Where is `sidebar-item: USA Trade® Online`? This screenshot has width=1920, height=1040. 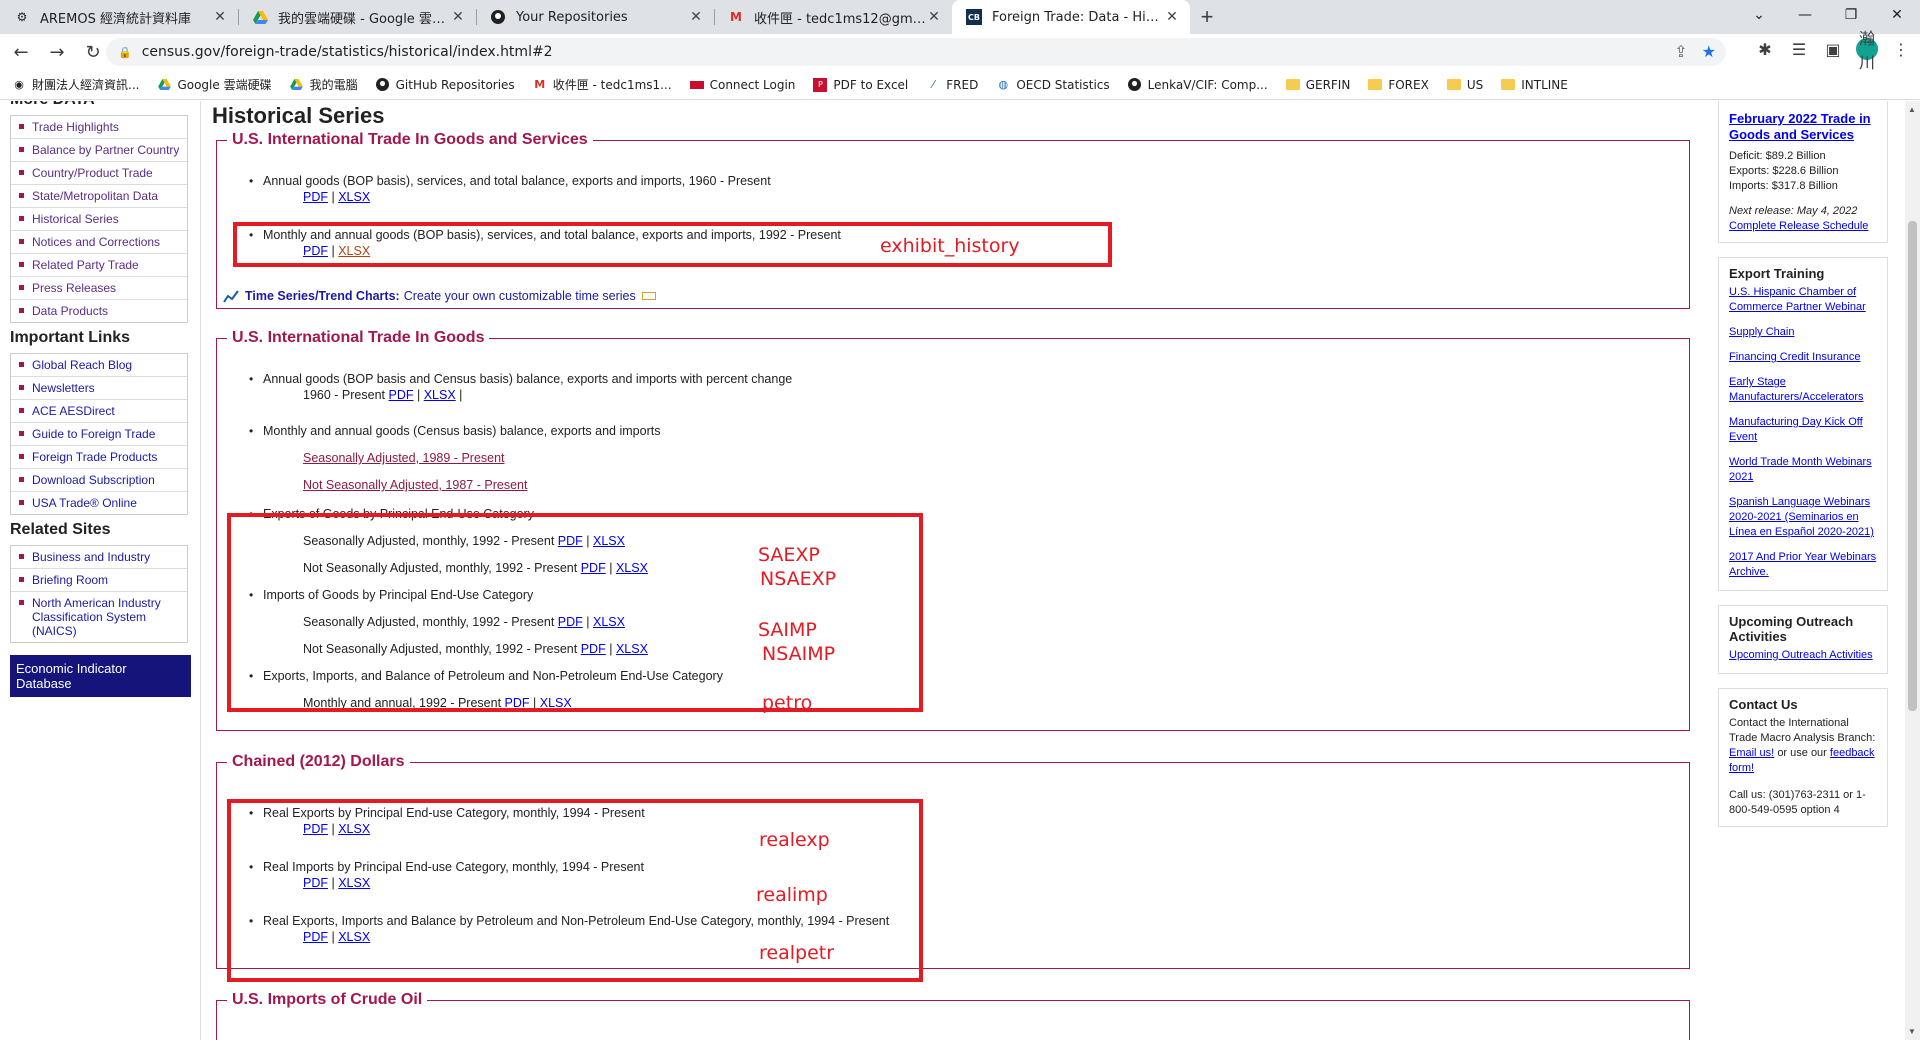 sidebar-item: USA Trade® Online is located at coordinates (99, 503).